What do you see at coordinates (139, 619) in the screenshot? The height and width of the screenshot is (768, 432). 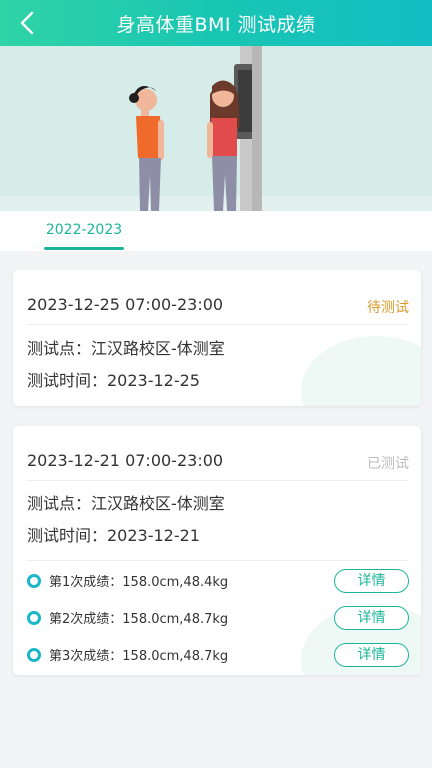 I see `result-text: 第2次成绩：158.0cm,48.7kg` at bounding box center [139, 619].